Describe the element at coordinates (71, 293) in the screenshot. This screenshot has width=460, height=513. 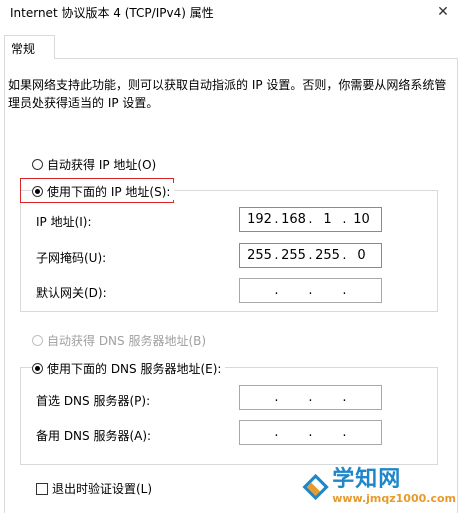
I see `default-gateway-label: 默认网关(D):` at that location.